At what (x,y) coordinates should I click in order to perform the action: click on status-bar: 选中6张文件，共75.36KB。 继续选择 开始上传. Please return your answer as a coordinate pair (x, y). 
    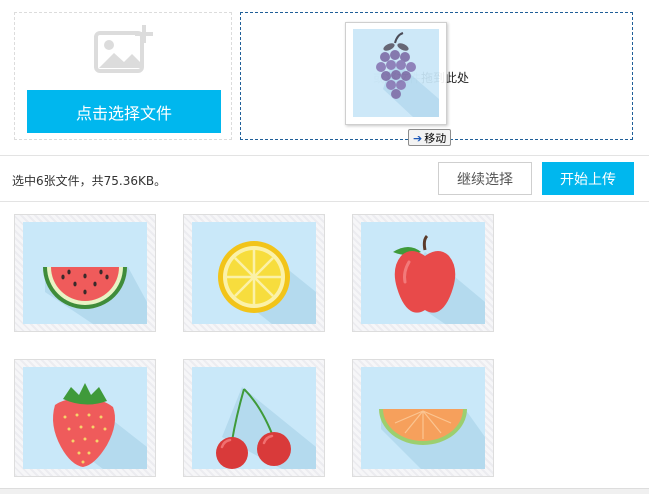
    Looking at the image, I should click on (324, 179).